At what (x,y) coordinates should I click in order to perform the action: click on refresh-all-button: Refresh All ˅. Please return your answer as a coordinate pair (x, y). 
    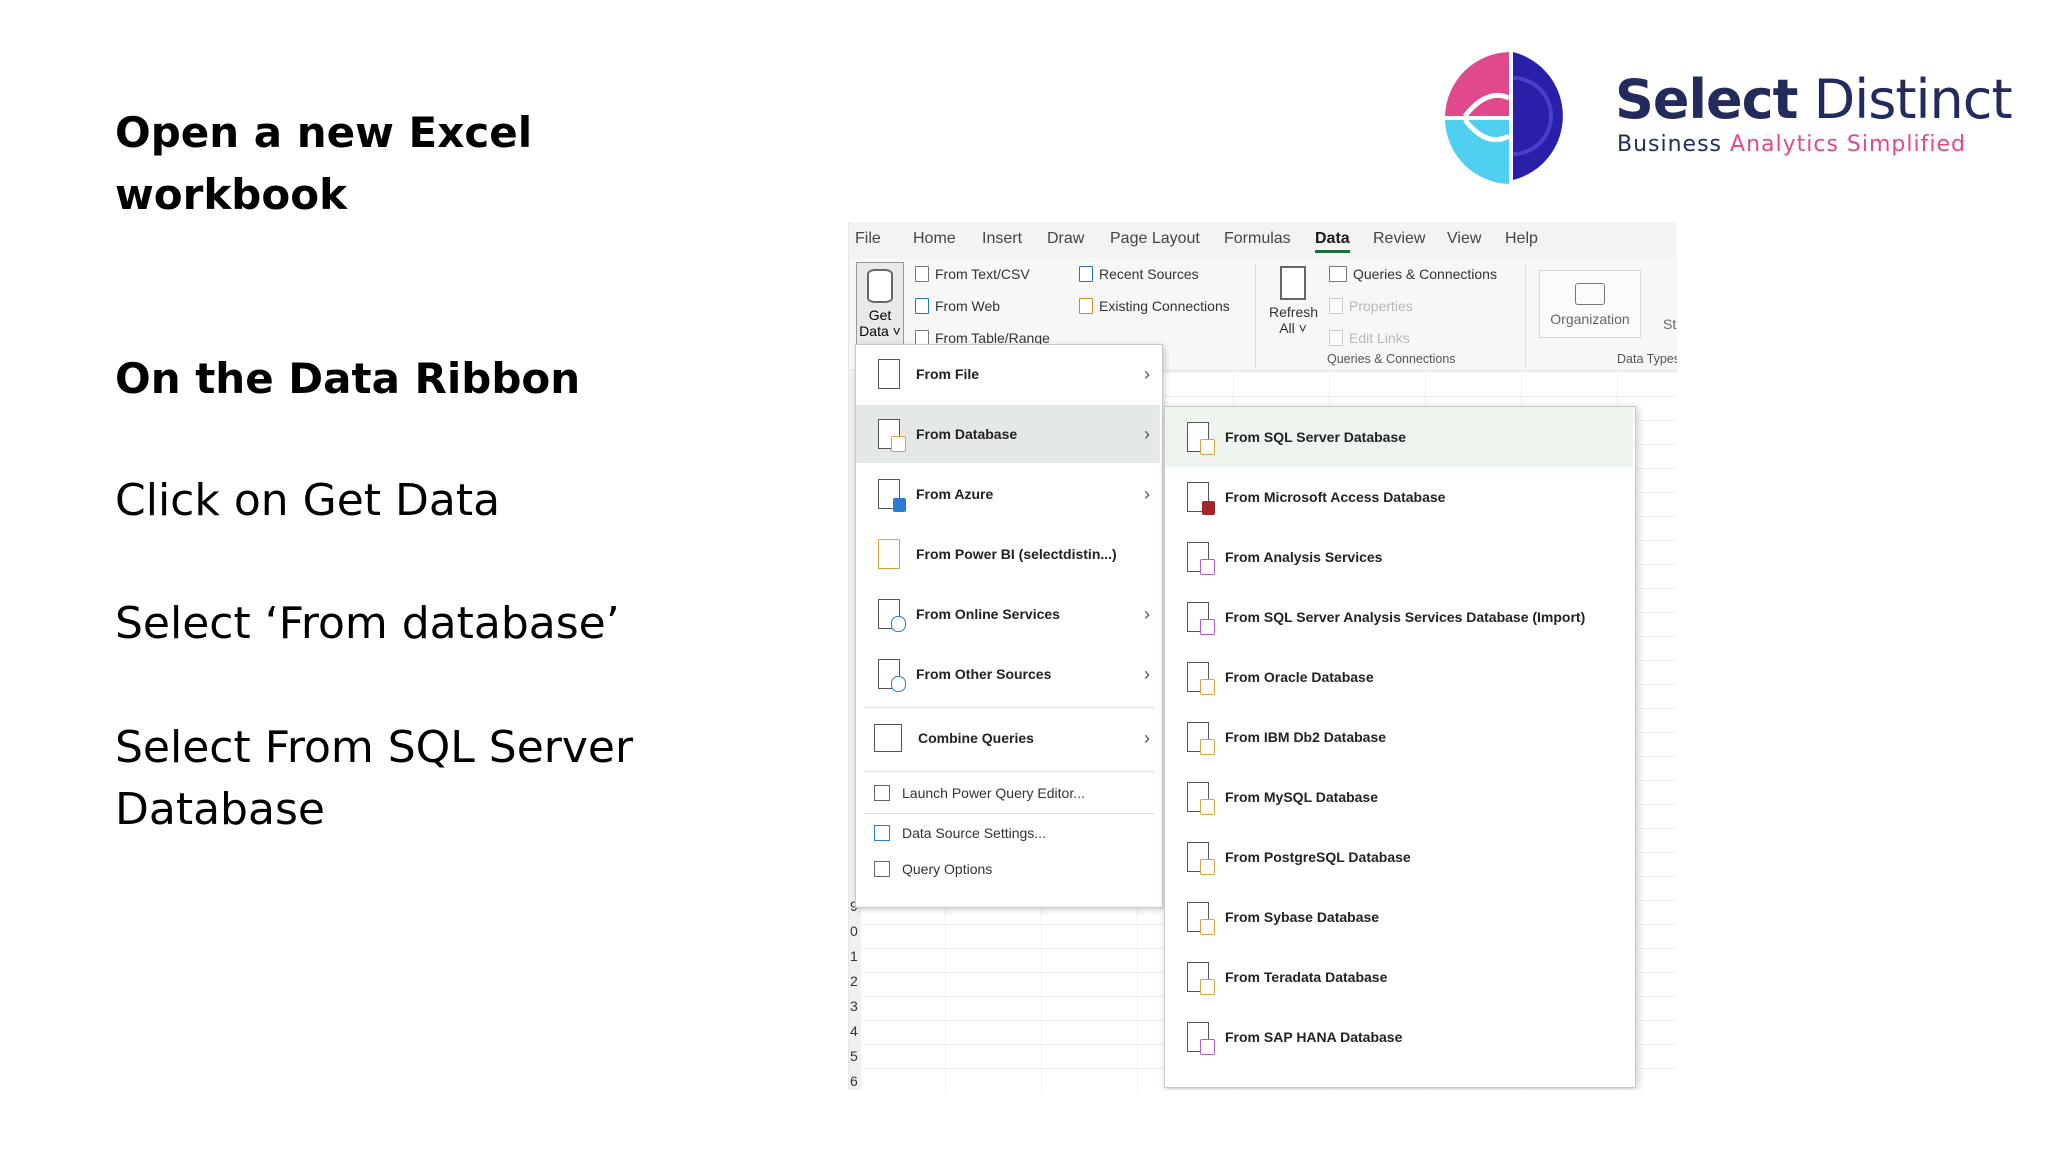
    Looking at the image, I should click on (1293, 301).